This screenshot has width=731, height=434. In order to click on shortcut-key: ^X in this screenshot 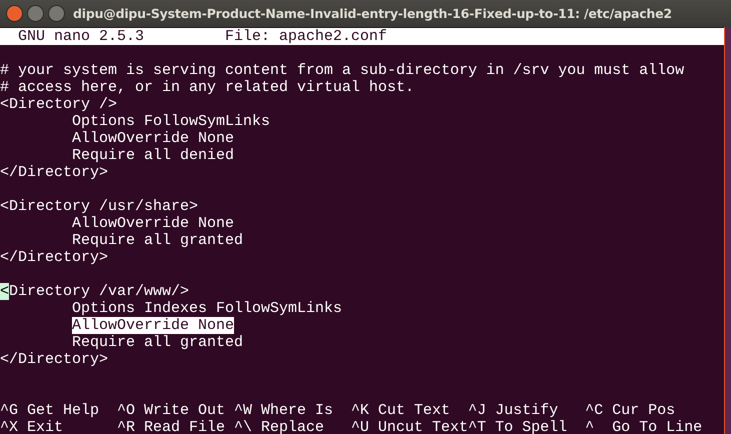, I will do `click(13, 426)`.